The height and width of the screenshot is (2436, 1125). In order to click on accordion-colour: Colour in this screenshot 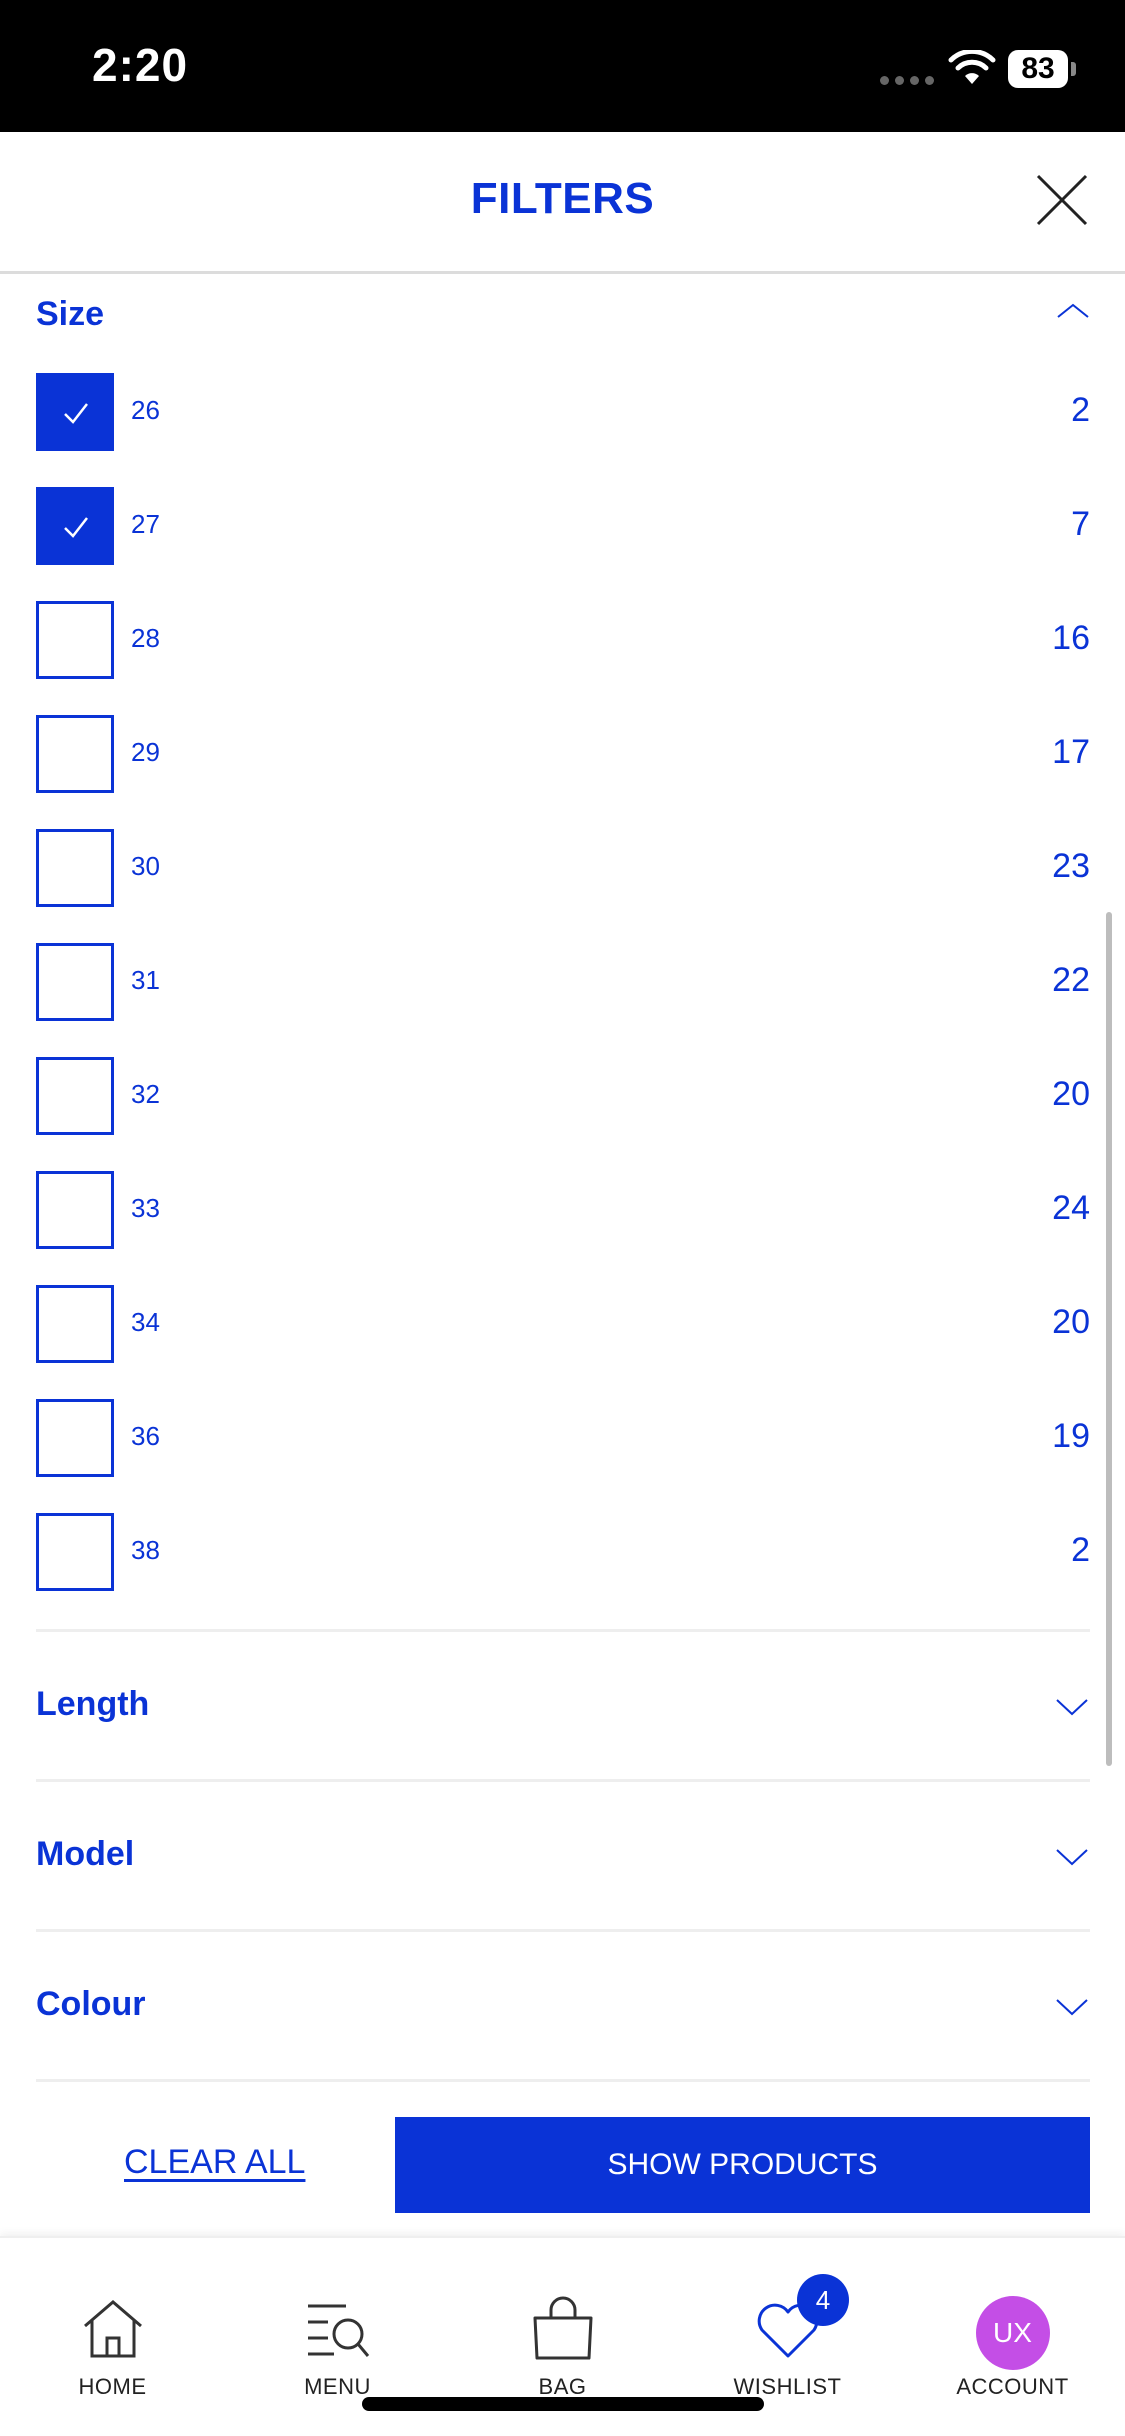, I will do `click(563, 2007)`.